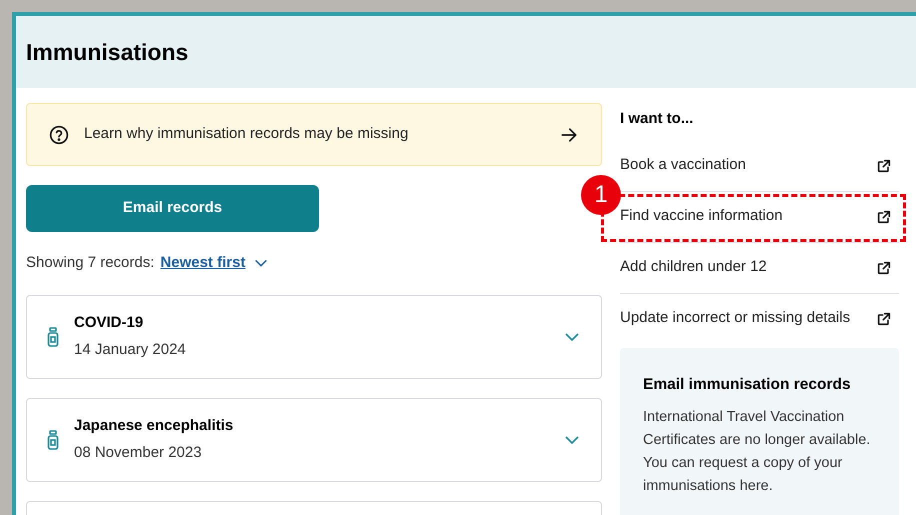 This screenshot has height=515, width=916. I want to click on notice-banner: Learn why immunisation records may be missing, so click(314, 134).